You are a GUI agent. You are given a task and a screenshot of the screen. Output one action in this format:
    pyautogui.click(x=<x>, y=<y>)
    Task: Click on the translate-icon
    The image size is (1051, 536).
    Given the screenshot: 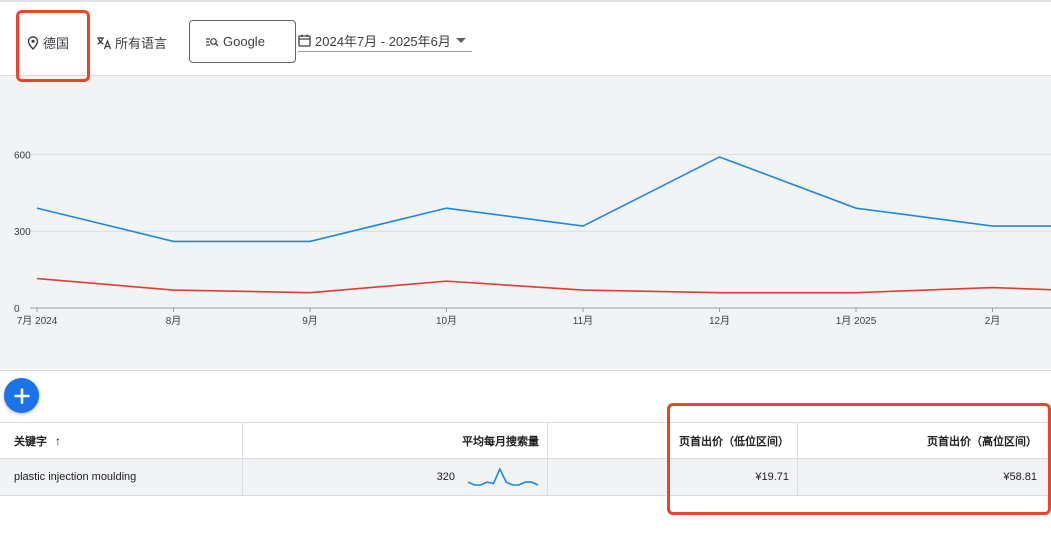 What is the action you would take?
    pyautogui.click(x=104, y=42)
    